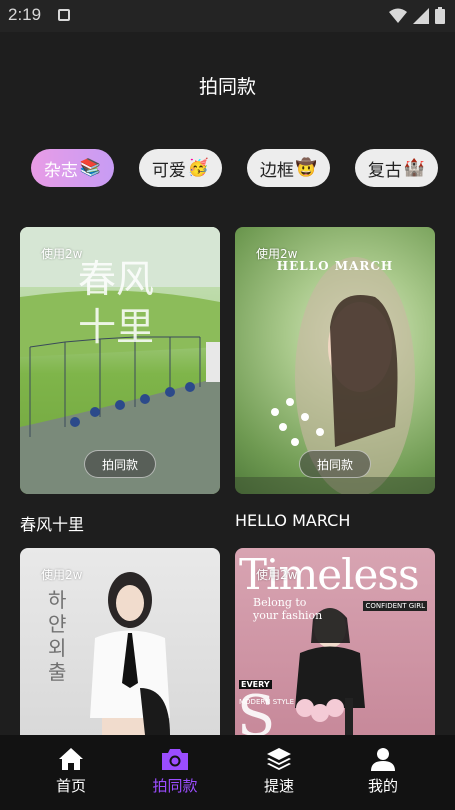 This screenshot has width=455, height=810. What do you see at coordinates (175, 786) in the screenshot?
I see `nav-label: 拍同款` at bounding box center [175, 786].